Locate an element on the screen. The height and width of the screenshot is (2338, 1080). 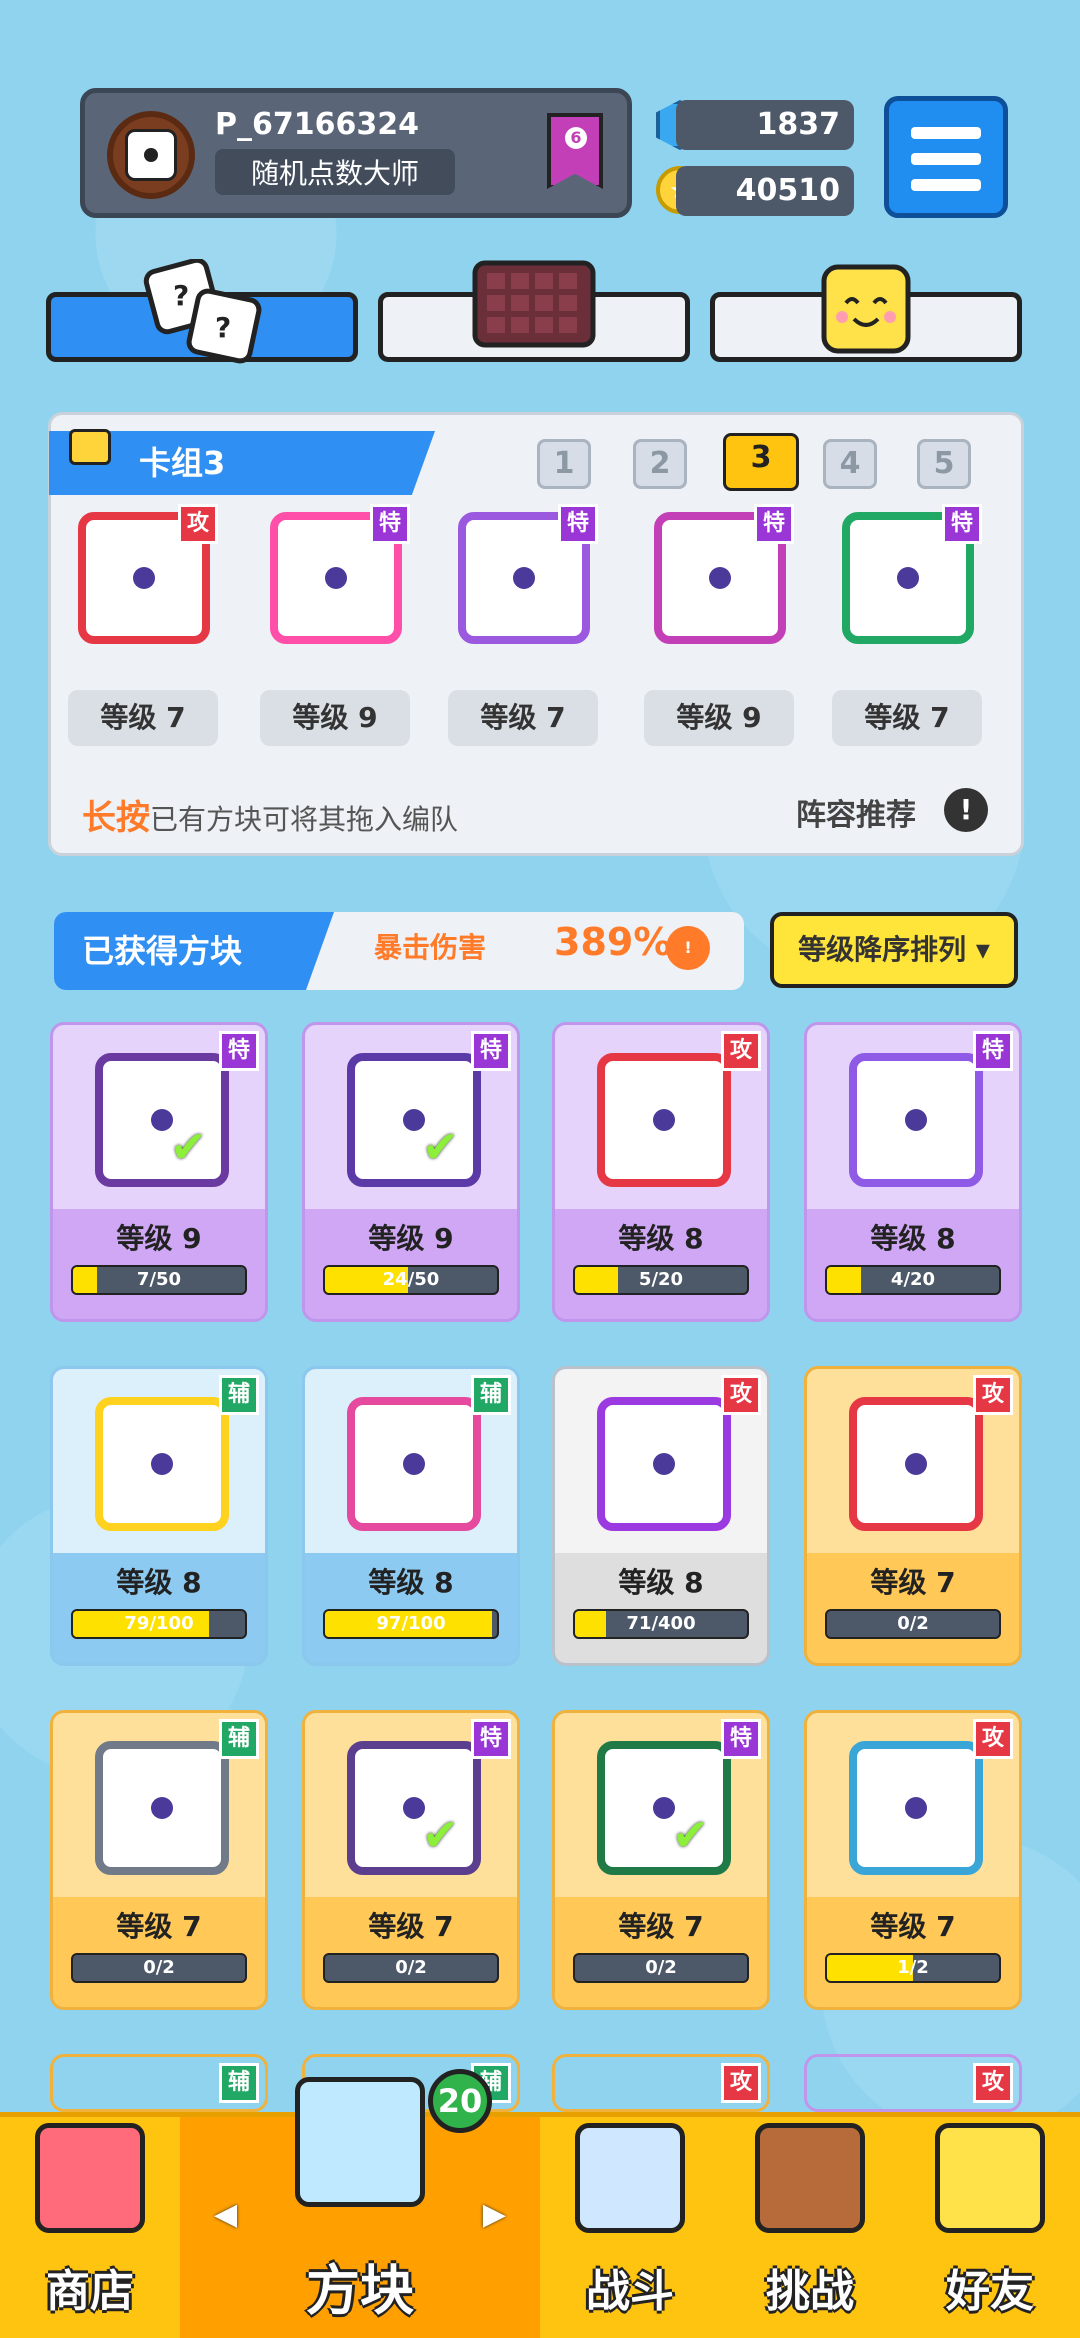
upgrade-progress-bar: 71/400 is located at coordinates (661, 1624).